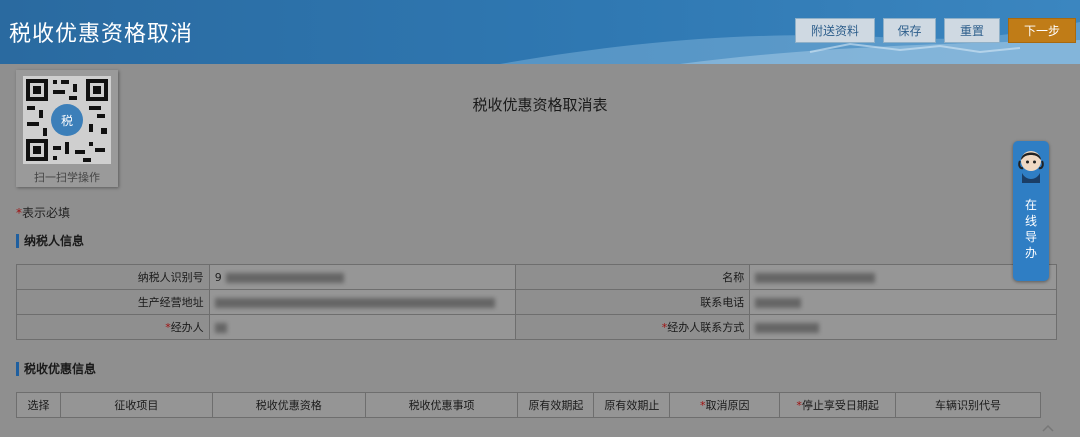 This screenshot has width=1080, height=437. Describe the element at coordinates (540, 105) in the screenshot. I see `form-title: 税收优惠资格取消表` at that location.